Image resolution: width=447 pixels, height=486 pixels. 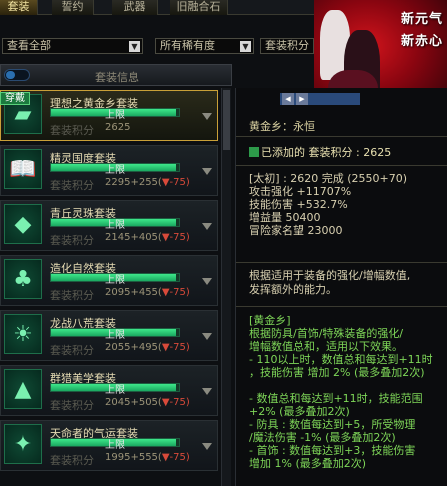 What do you see at coordinates (73, 7) in the screenshot?
I see `tab-oath: 誓约` at bounding box center [73, 7].